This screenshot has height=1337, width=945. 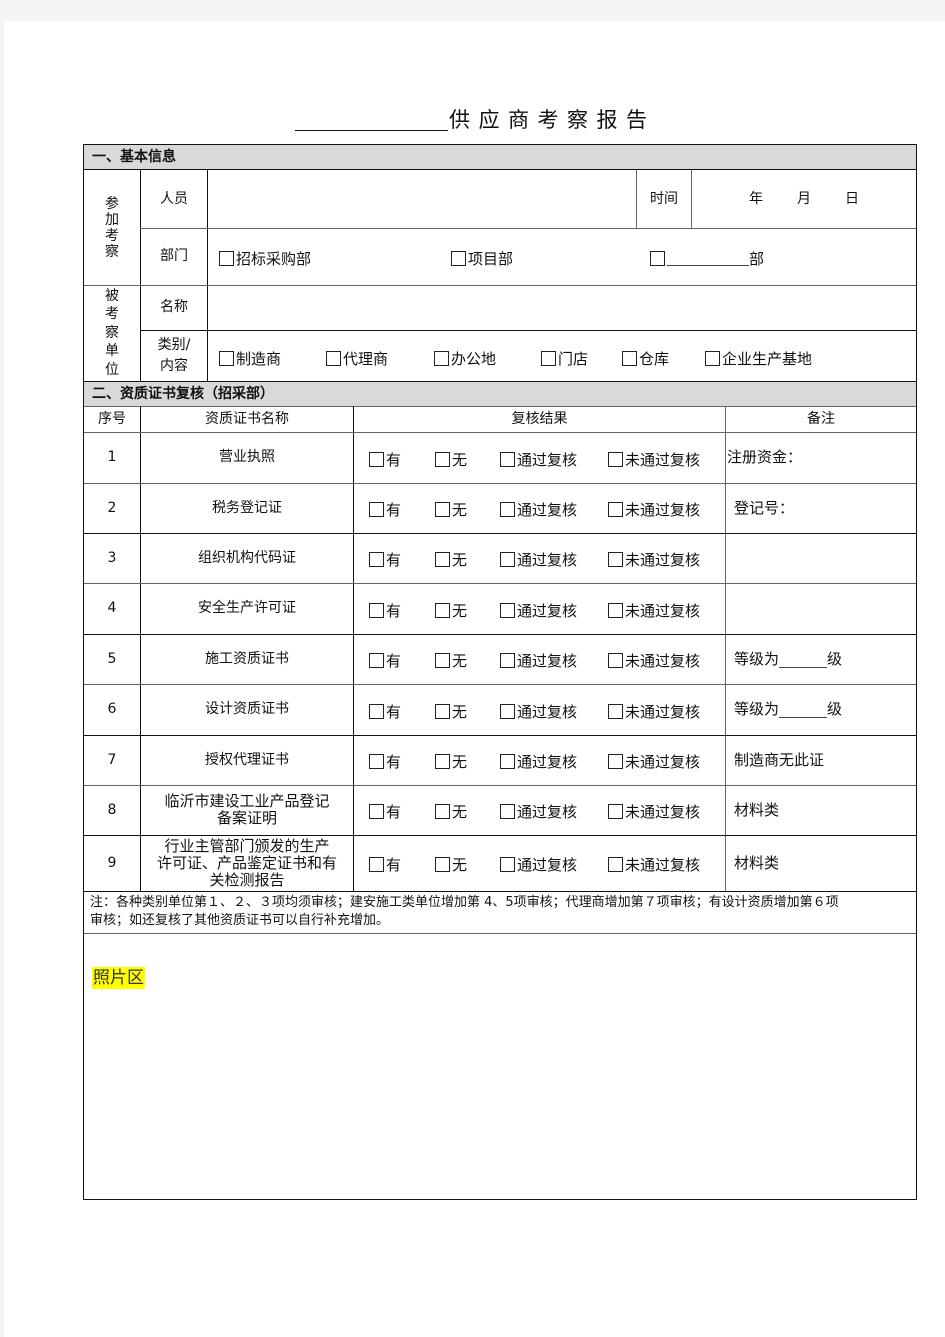 What do you see at coordinates (824, 760) in the screenshot?
I see `remark: 制造商无此证` at bounding box center [824, 760].